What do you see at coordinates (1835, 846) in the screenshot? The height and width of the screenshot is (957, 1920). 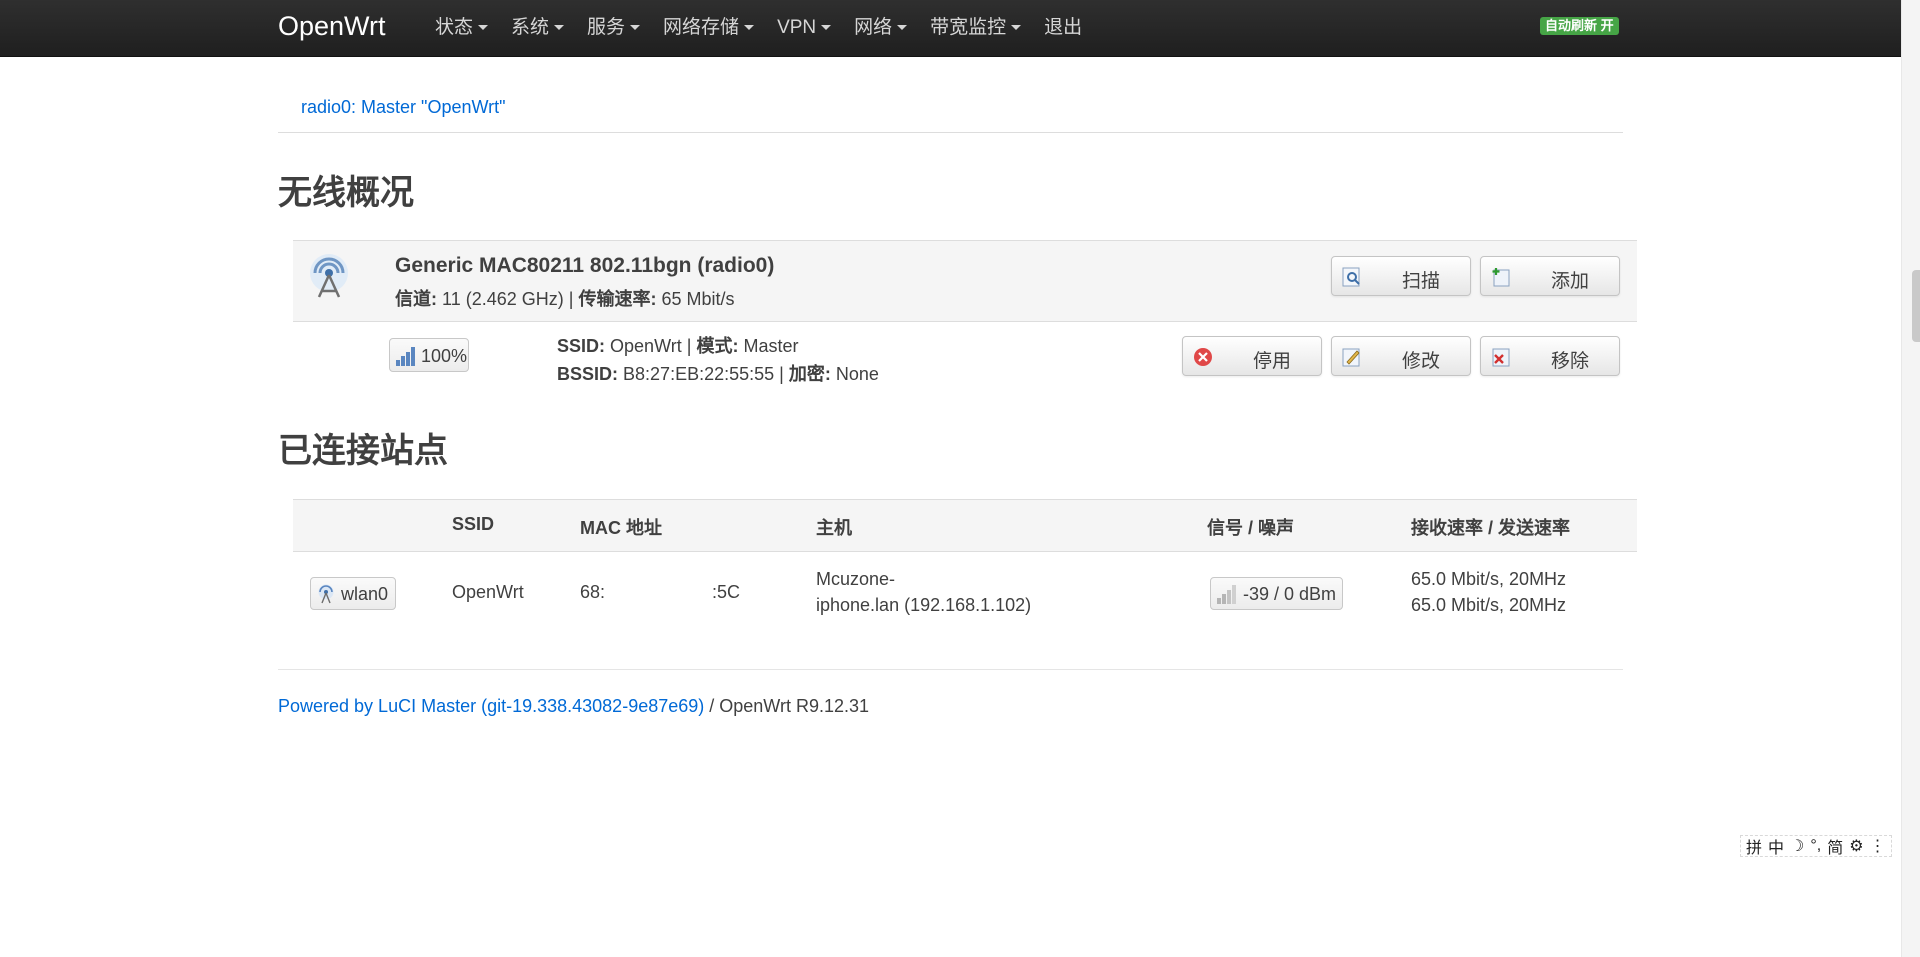 I see `ime-simplified-mode: 简` at bounding box center [1835, 846].